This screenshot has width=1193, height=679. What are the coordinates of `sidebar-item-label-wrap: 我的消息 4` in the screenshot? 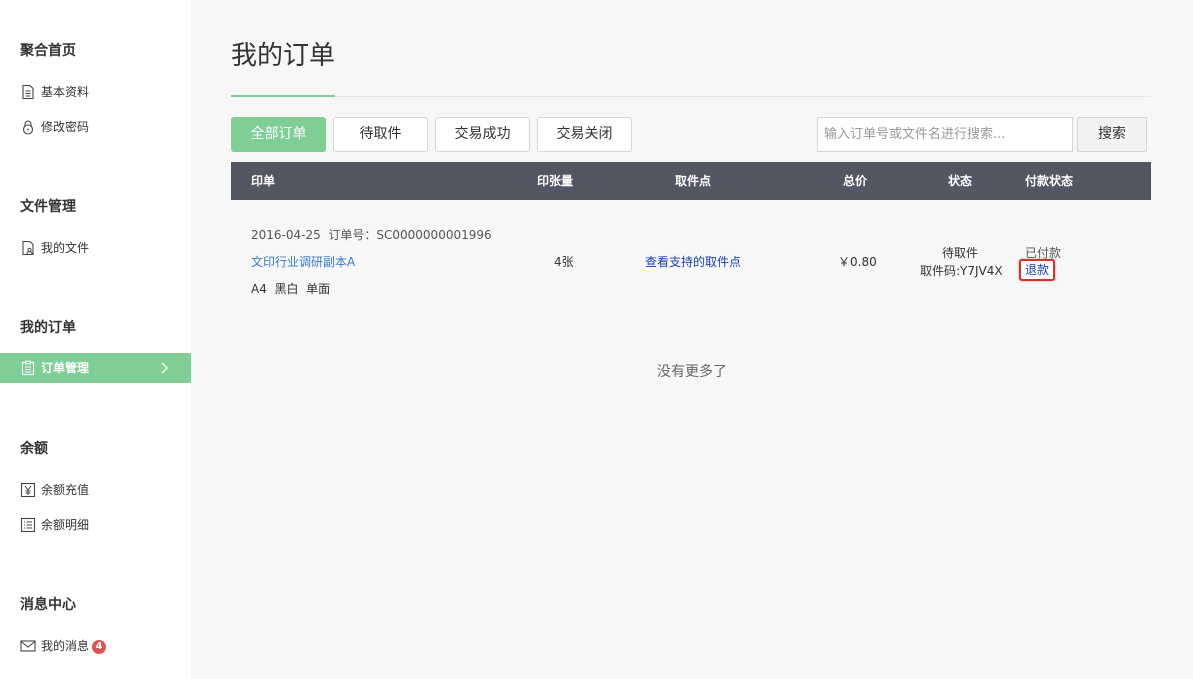 It's located at (74, 646).